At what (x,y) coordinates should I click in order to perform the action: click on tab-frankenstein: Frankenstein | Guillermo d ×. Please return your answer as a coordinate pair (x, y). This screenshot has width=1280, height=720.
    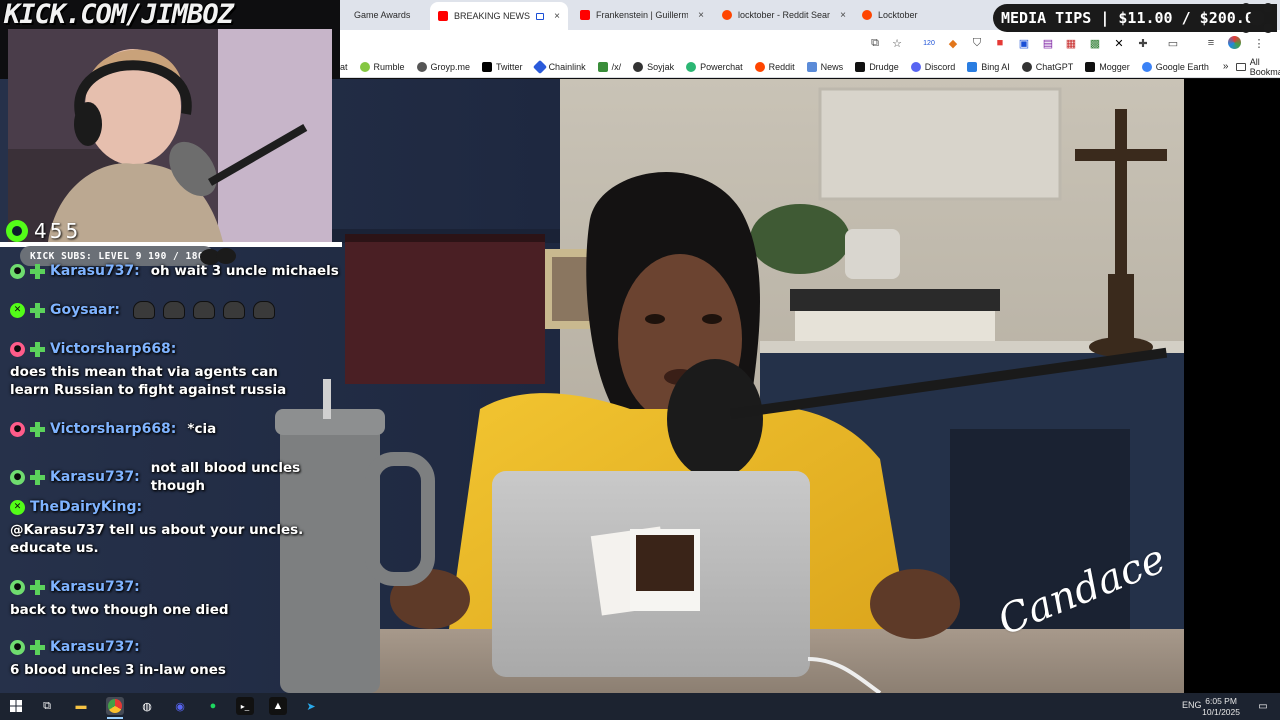
    Looking at the image, I should click on (642, 15).